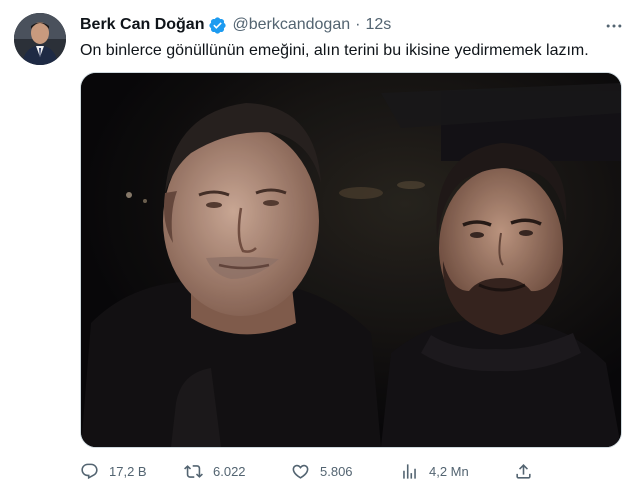  What do you see at coordinates (128, 471) in the screenshot?
I see `reply-count: 17,2 B` at bounding box center [128, 471].